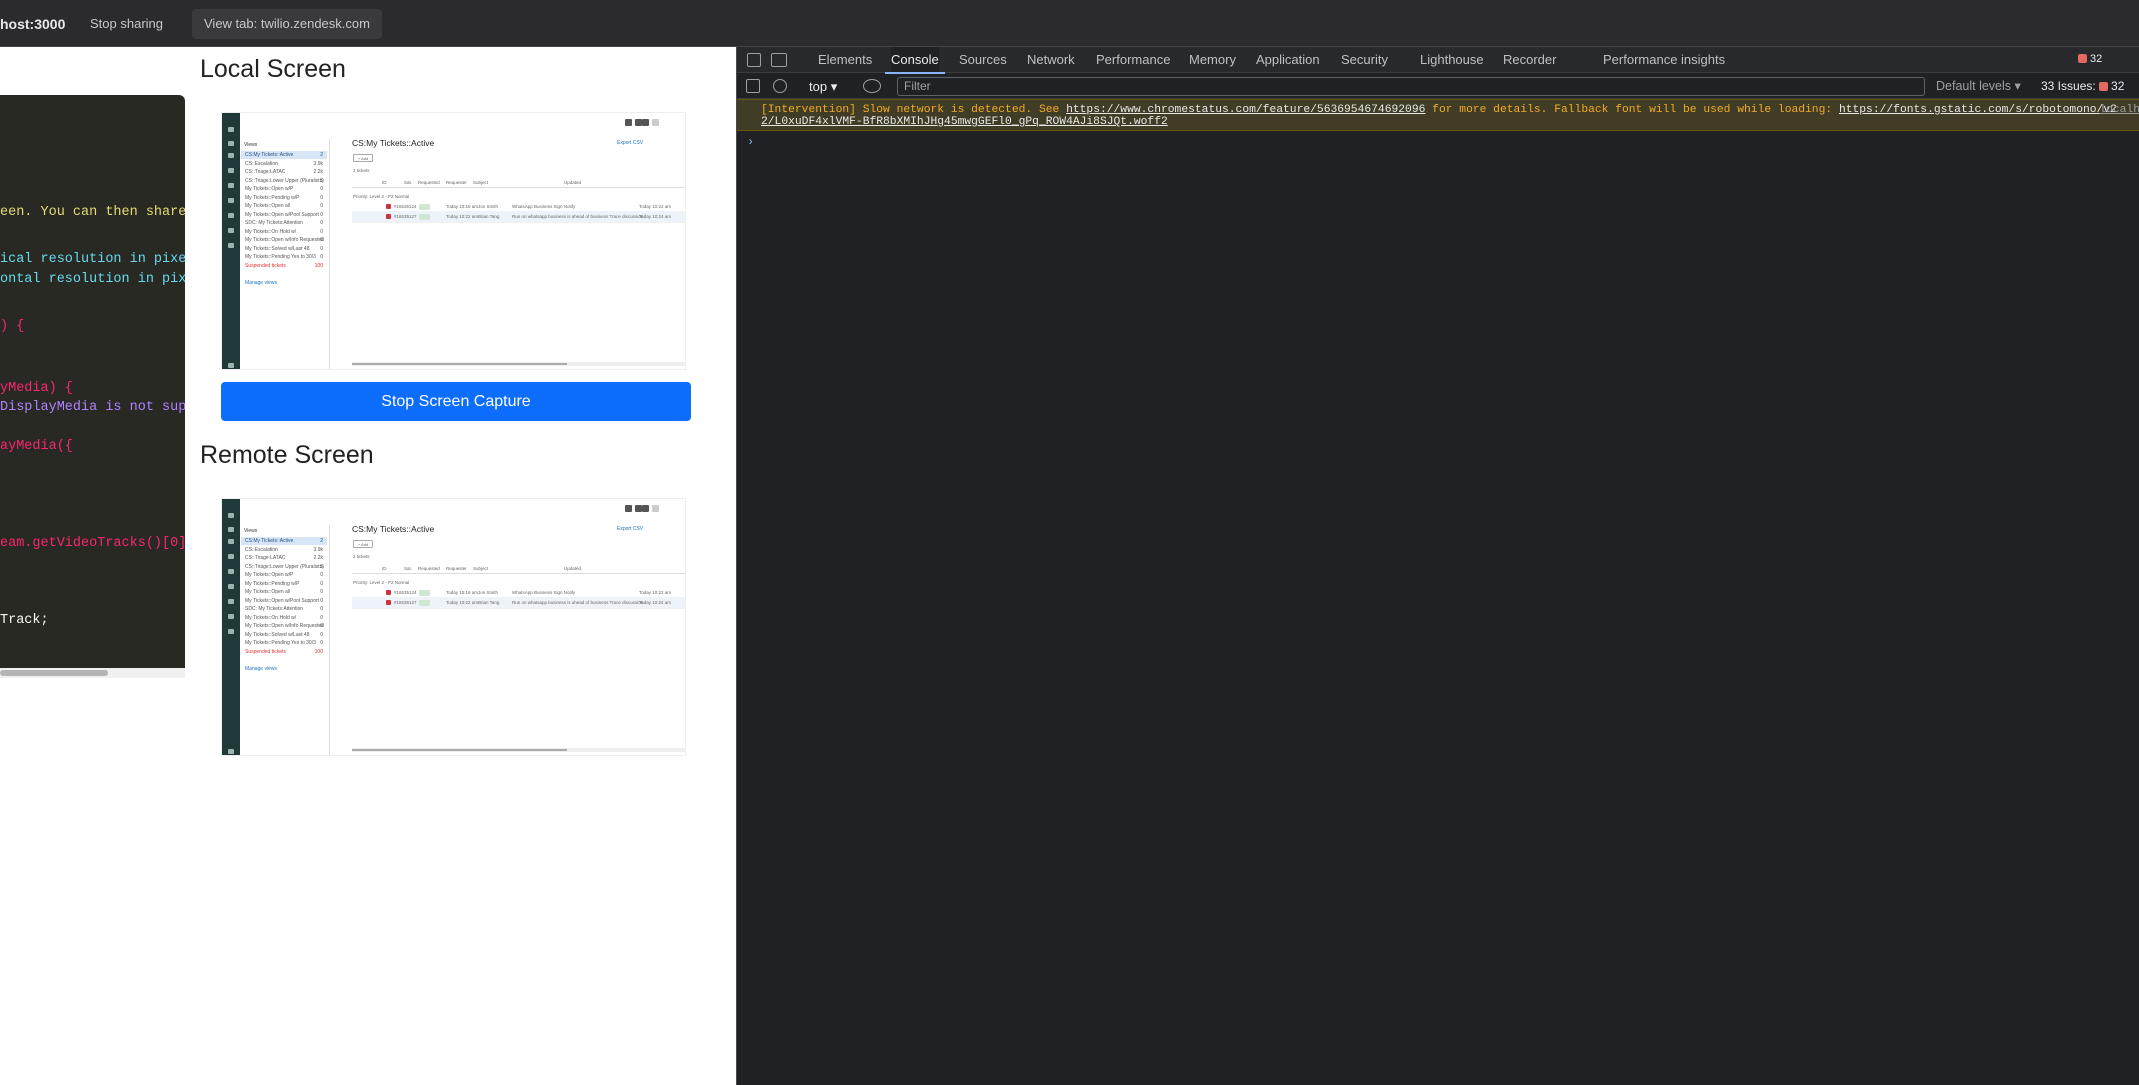 The height and width of the screenshot is (1085, 2139). What do you see at coordinates (2118, 86) in the screenshot?
I see `issues-count: 32` at bounding box center [2118, 86].